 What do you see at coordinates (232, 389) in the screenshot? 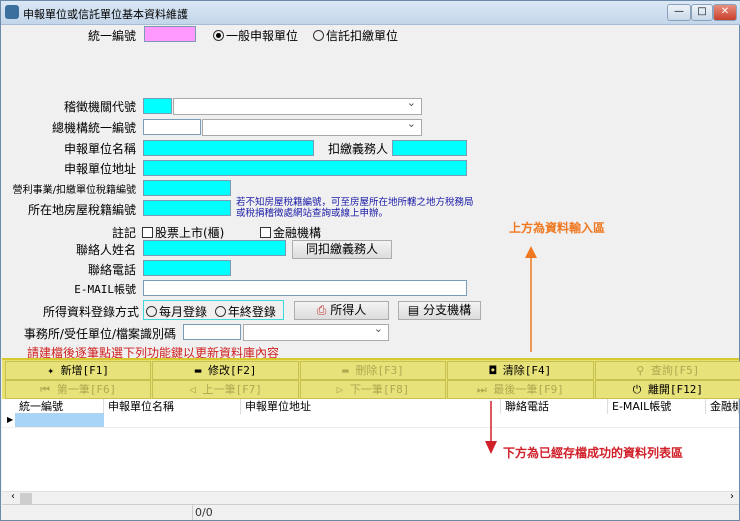
I see `function-key-label: 上一筆[F7]` at bounding box center [232, 389].